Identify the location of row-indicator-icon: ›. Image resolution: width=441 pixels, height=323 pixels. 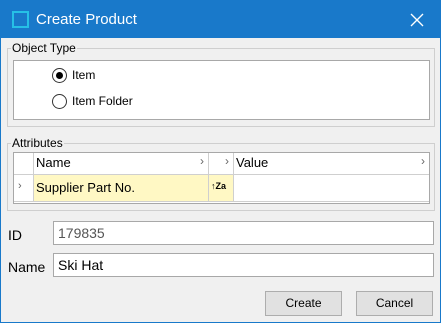
(20, 186).